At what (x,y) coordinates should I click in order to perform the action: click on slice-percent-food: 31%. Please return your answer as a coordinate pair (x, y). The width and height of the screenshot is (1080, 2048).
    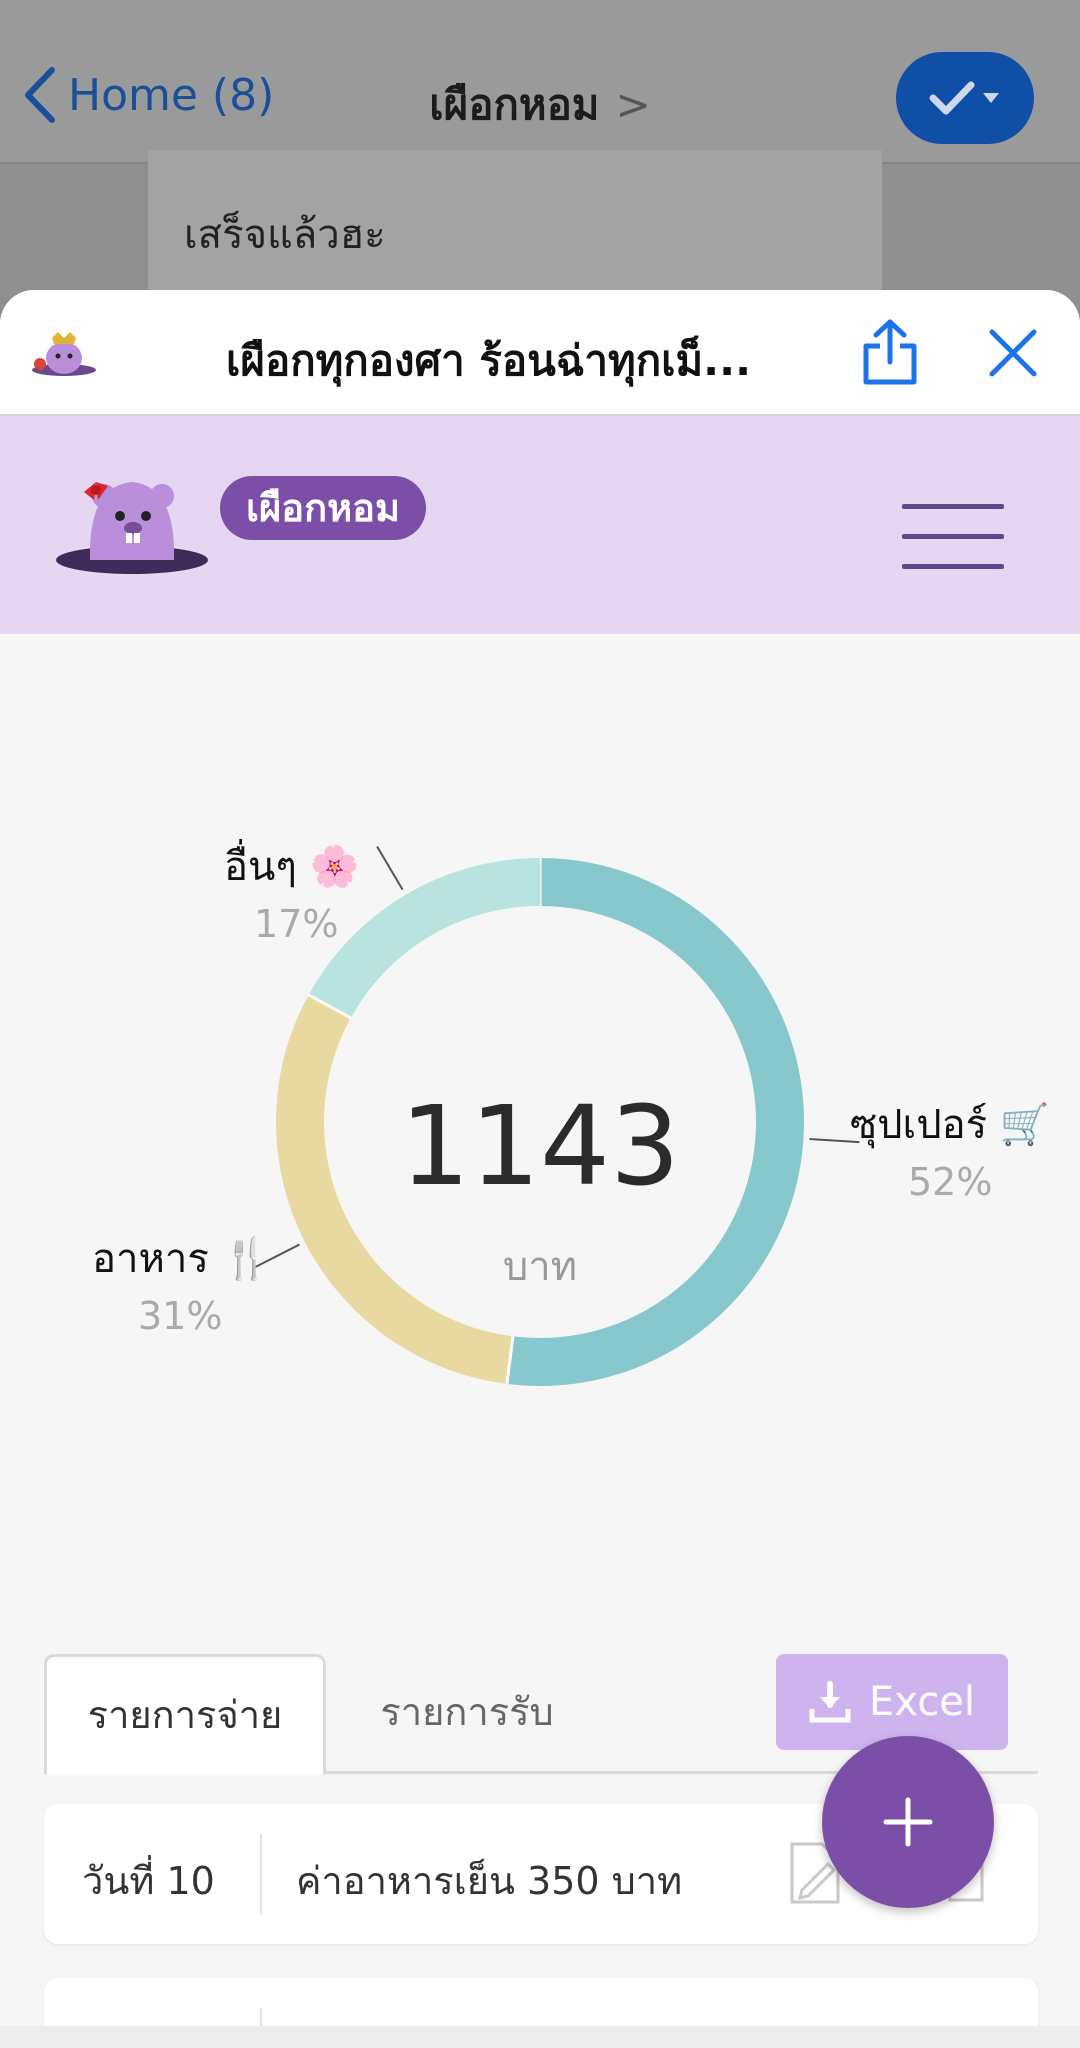
    Looking at the image, I should click on (180, 1316).